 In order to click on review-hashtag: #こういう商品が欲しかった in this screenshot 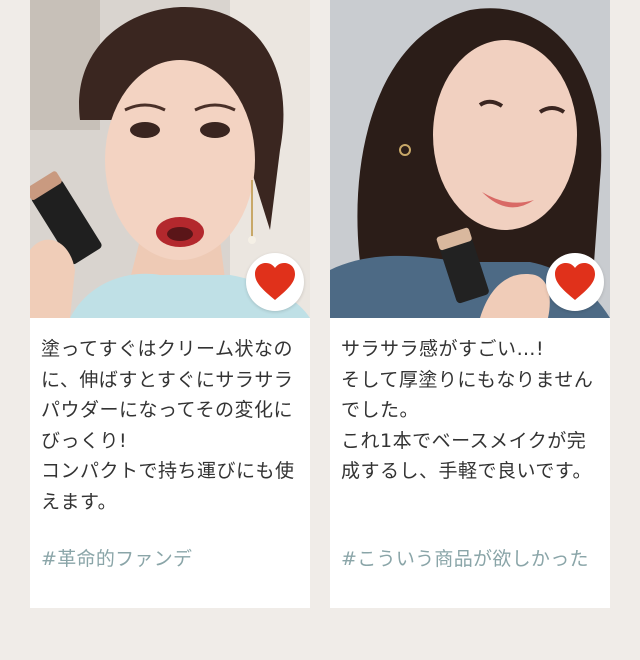, I will do `click(465, 557)`.